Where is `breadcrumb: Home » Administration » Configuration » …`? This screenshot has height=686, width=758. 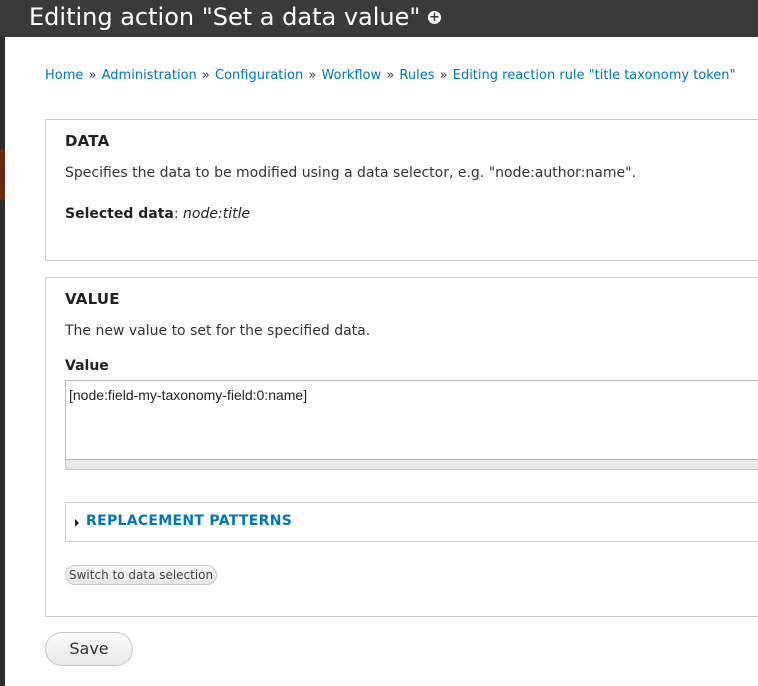
breadcrumb: Home » Administration » Configuration » … is located at coordinates (390, 75).